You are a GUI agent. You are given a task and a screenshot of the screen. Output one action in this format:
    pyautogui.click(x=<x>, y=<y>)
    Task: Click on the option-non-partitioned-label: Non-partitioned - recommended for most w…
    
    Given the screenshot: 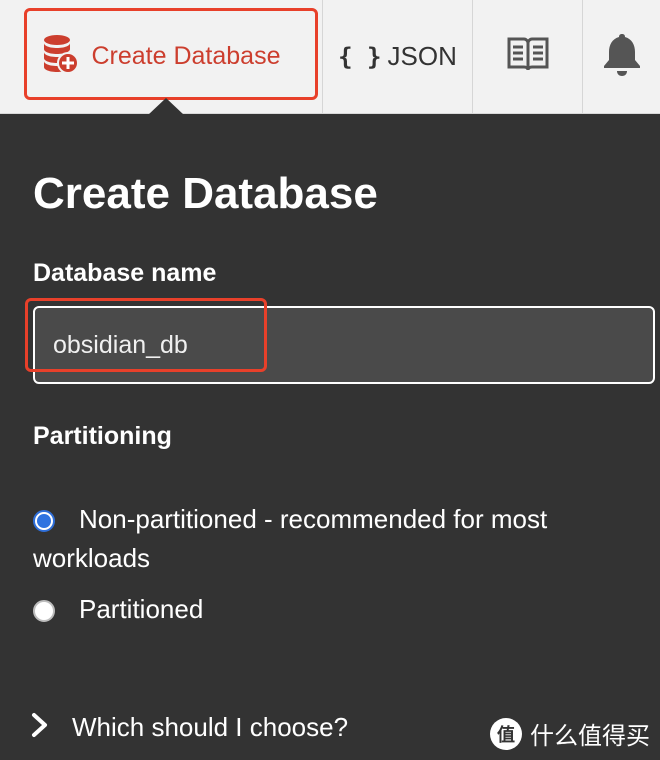 What is the action you would take?
    pyautogui.click(x=333, y=539)
    